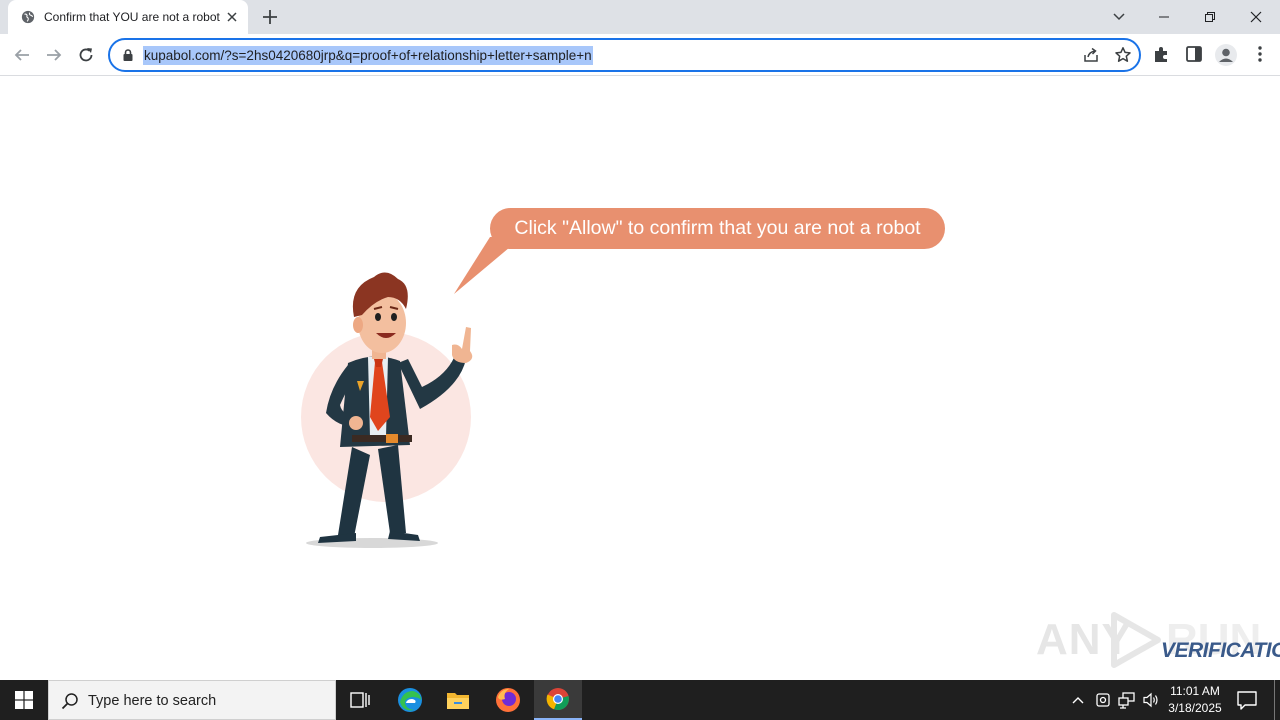 The image size is (1280, 720). What do you see at coordinates (132, 17) in the screenshot?
I see `tab-title: Confirm that YOU are not a robot` at bounding box center [132, 17].